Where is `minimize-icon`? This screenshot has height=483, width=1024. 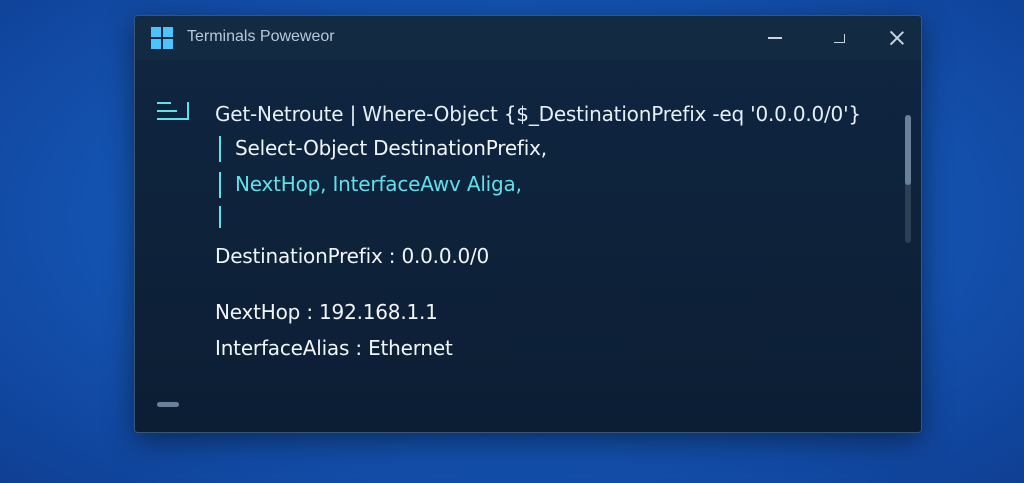 minimize-icon is located at coordinates (775, 38).